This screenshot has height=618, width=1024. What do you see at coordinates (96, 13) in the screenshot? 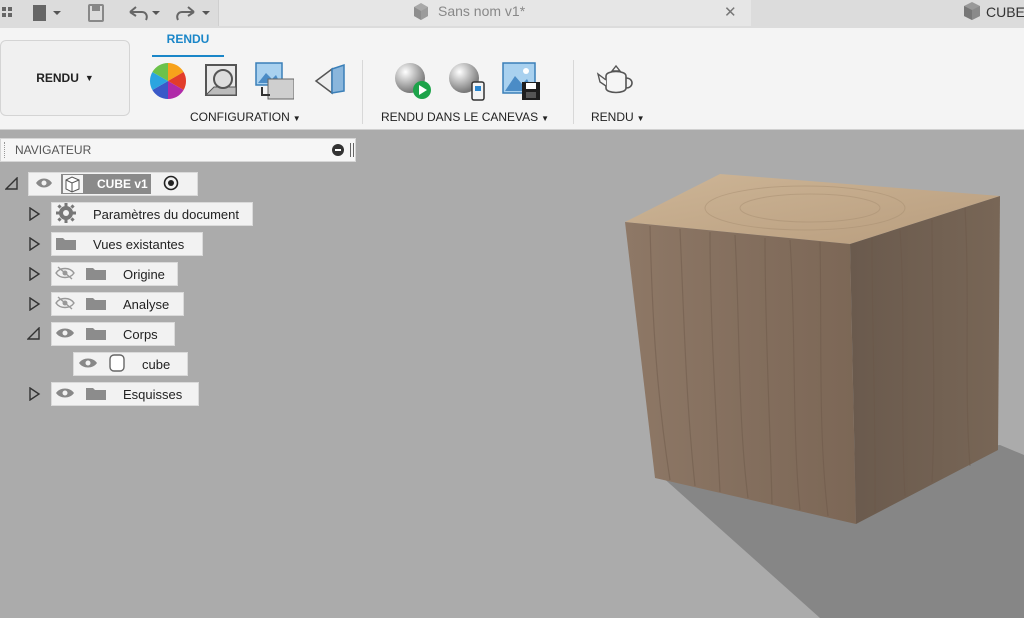
I see `save-icon` at bounding box center [96, 13].